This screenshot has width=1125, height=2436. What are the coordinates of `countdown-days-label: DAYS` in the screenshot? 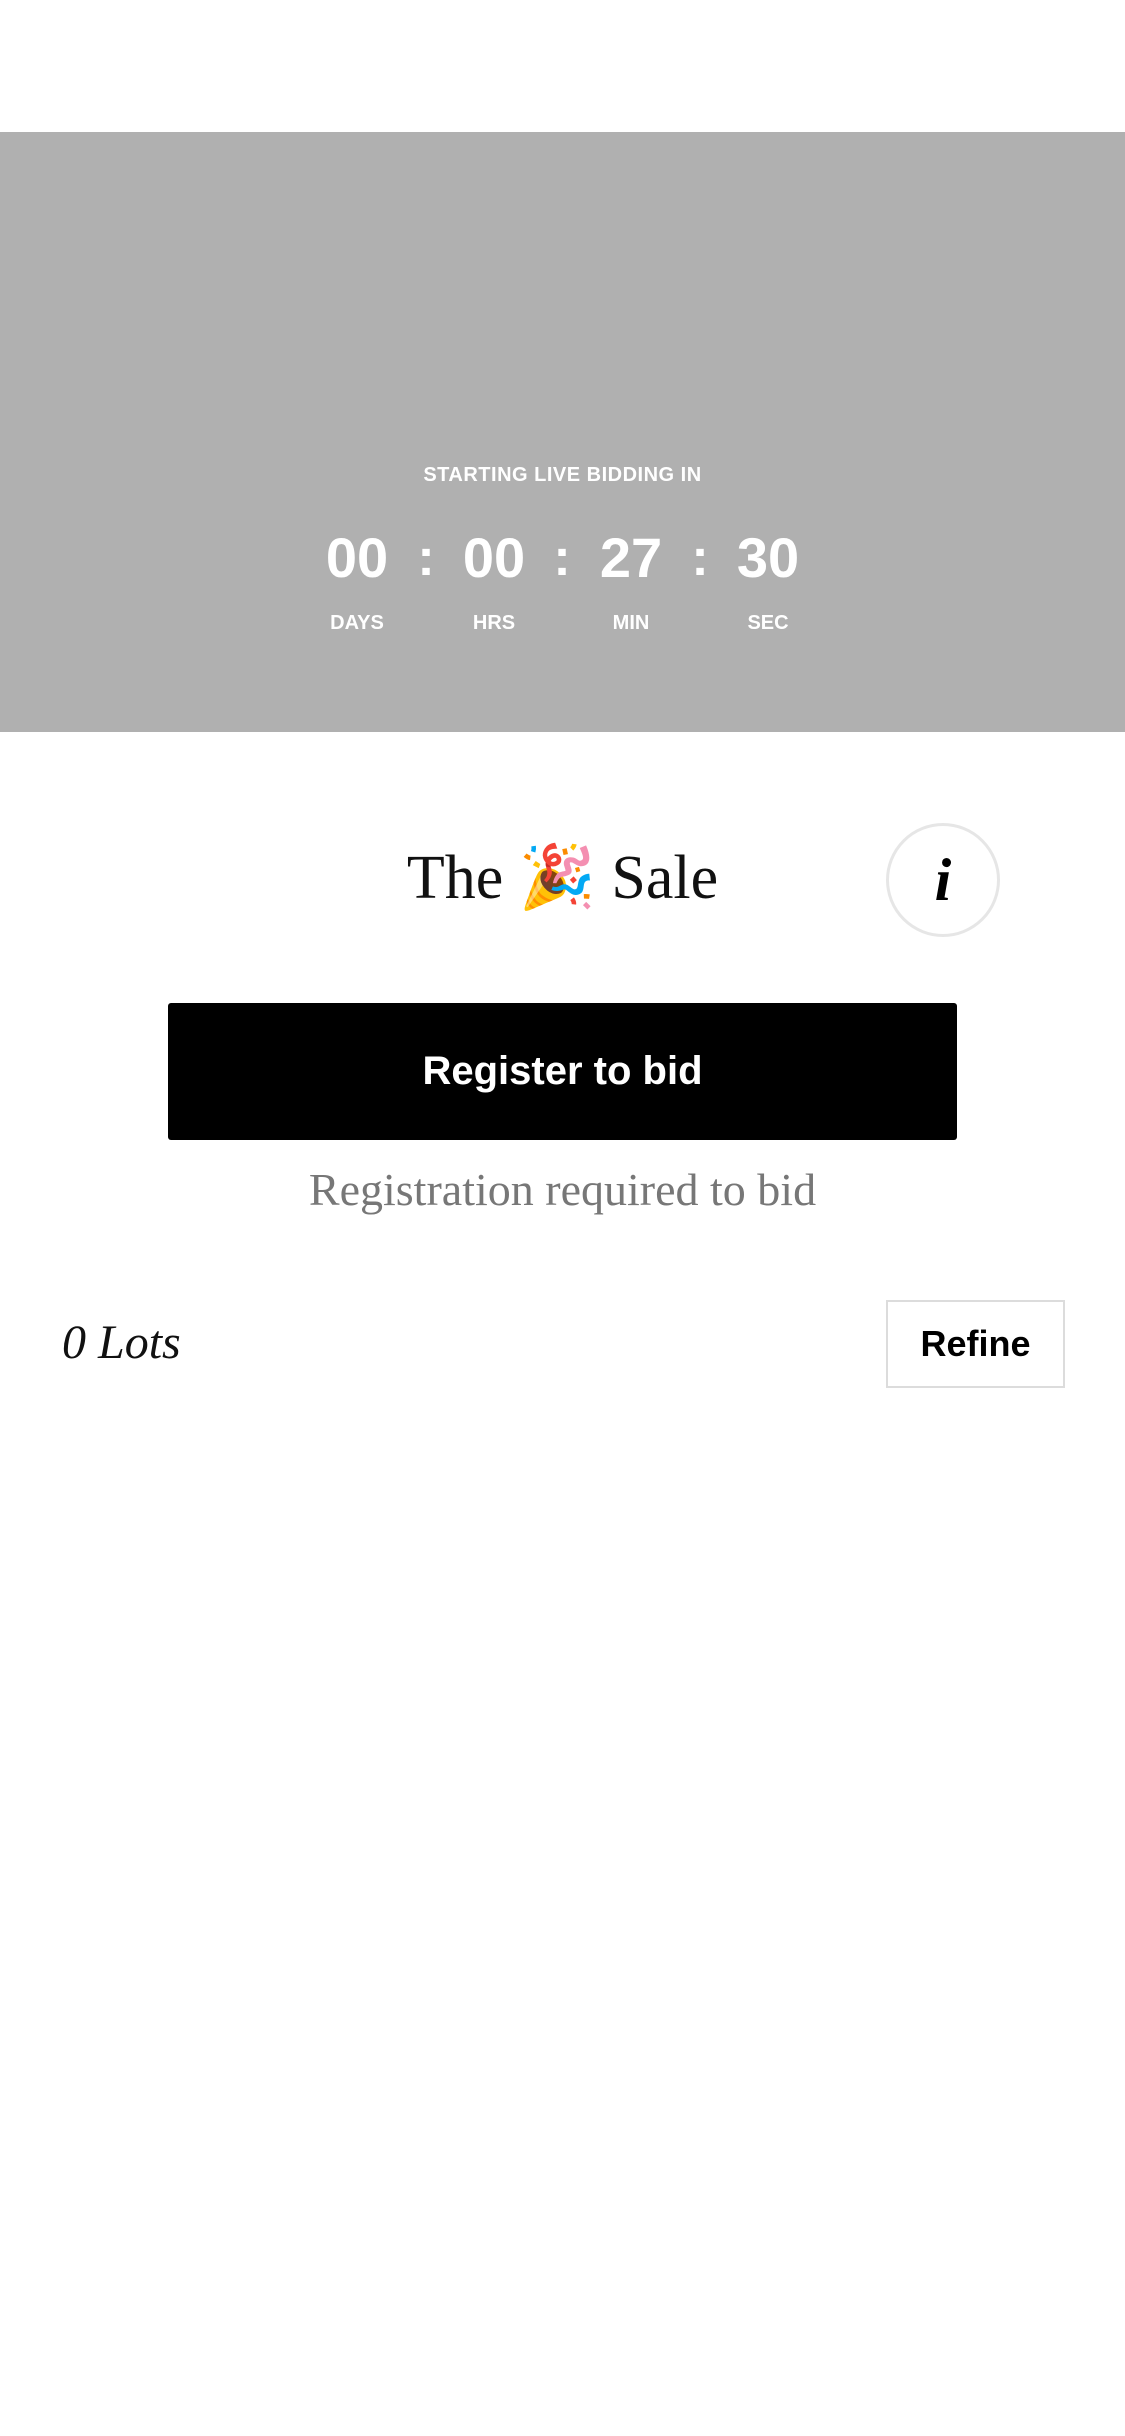 It's located at (357, 623).